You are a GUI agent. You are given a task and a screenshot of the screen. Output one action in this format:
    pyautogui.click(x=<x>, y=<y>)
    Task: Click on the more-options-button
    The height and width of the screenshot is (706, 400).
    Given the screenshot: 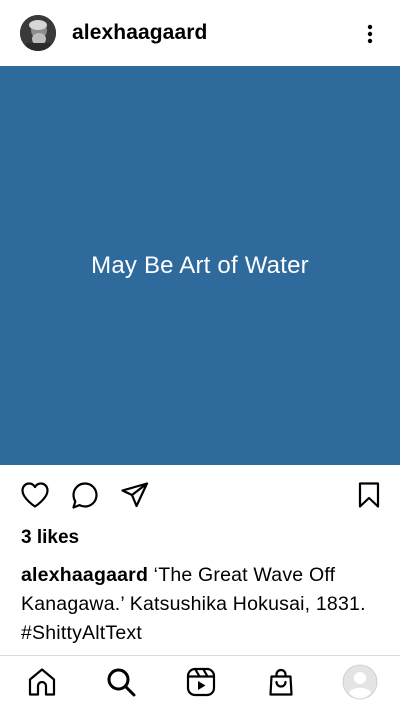 What is the action you would take?
    pyautogui.click(x=370, y=34)
    